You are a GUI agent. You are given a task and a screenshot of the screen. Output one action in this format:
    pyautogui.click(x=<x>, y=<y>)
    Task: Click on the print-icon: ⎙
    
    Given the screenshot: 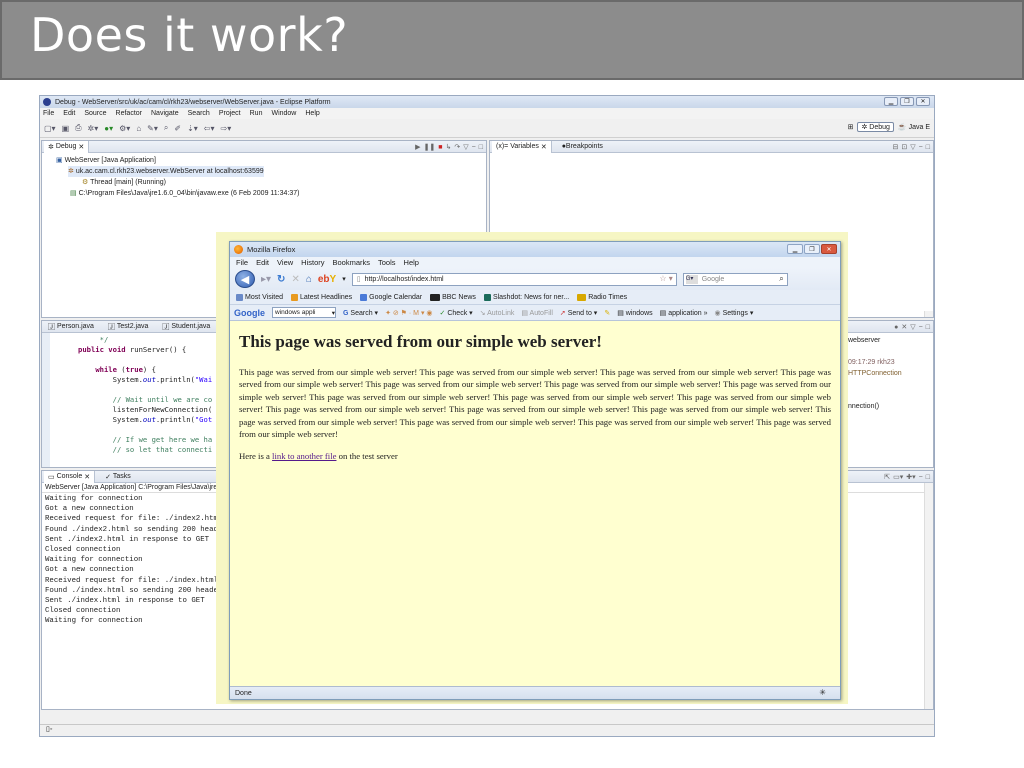 What is the action you would take?
    pyautogui.click(x=78, y=128)
    